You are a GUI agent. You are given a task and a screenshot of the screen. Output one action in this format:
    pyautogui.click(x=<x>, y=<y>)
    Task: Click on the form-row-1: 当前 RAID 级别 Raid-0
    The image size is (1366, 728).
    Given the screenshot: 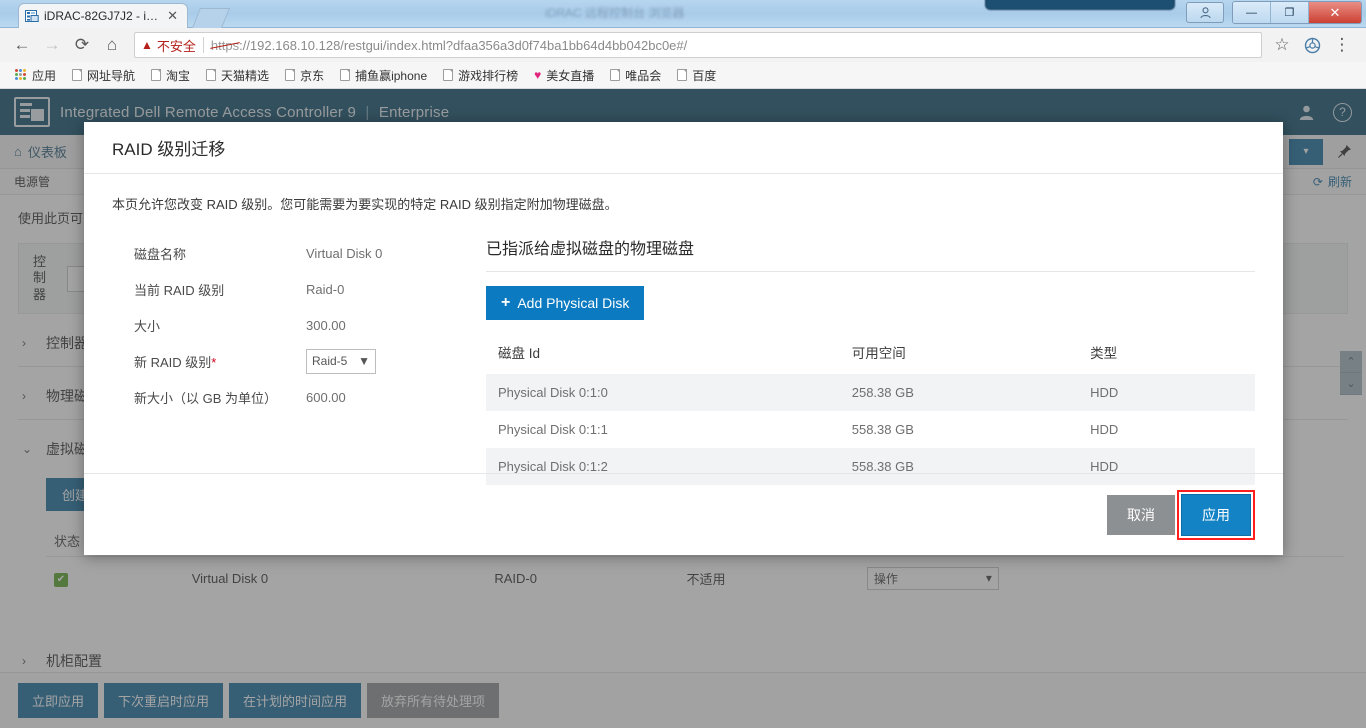 What is the action you would take?
    pyautogui.click(x=309, y=289)
    